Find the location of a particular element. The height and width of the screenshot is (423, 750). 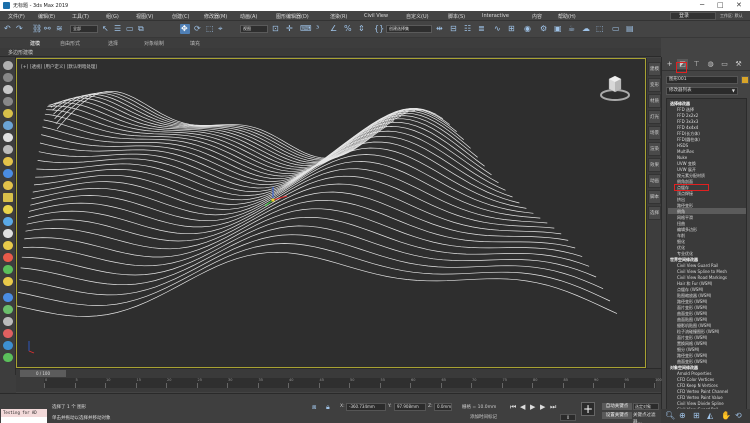

modifier-item: Civil View Spline to Mesh is located at coordinates (702, 271).